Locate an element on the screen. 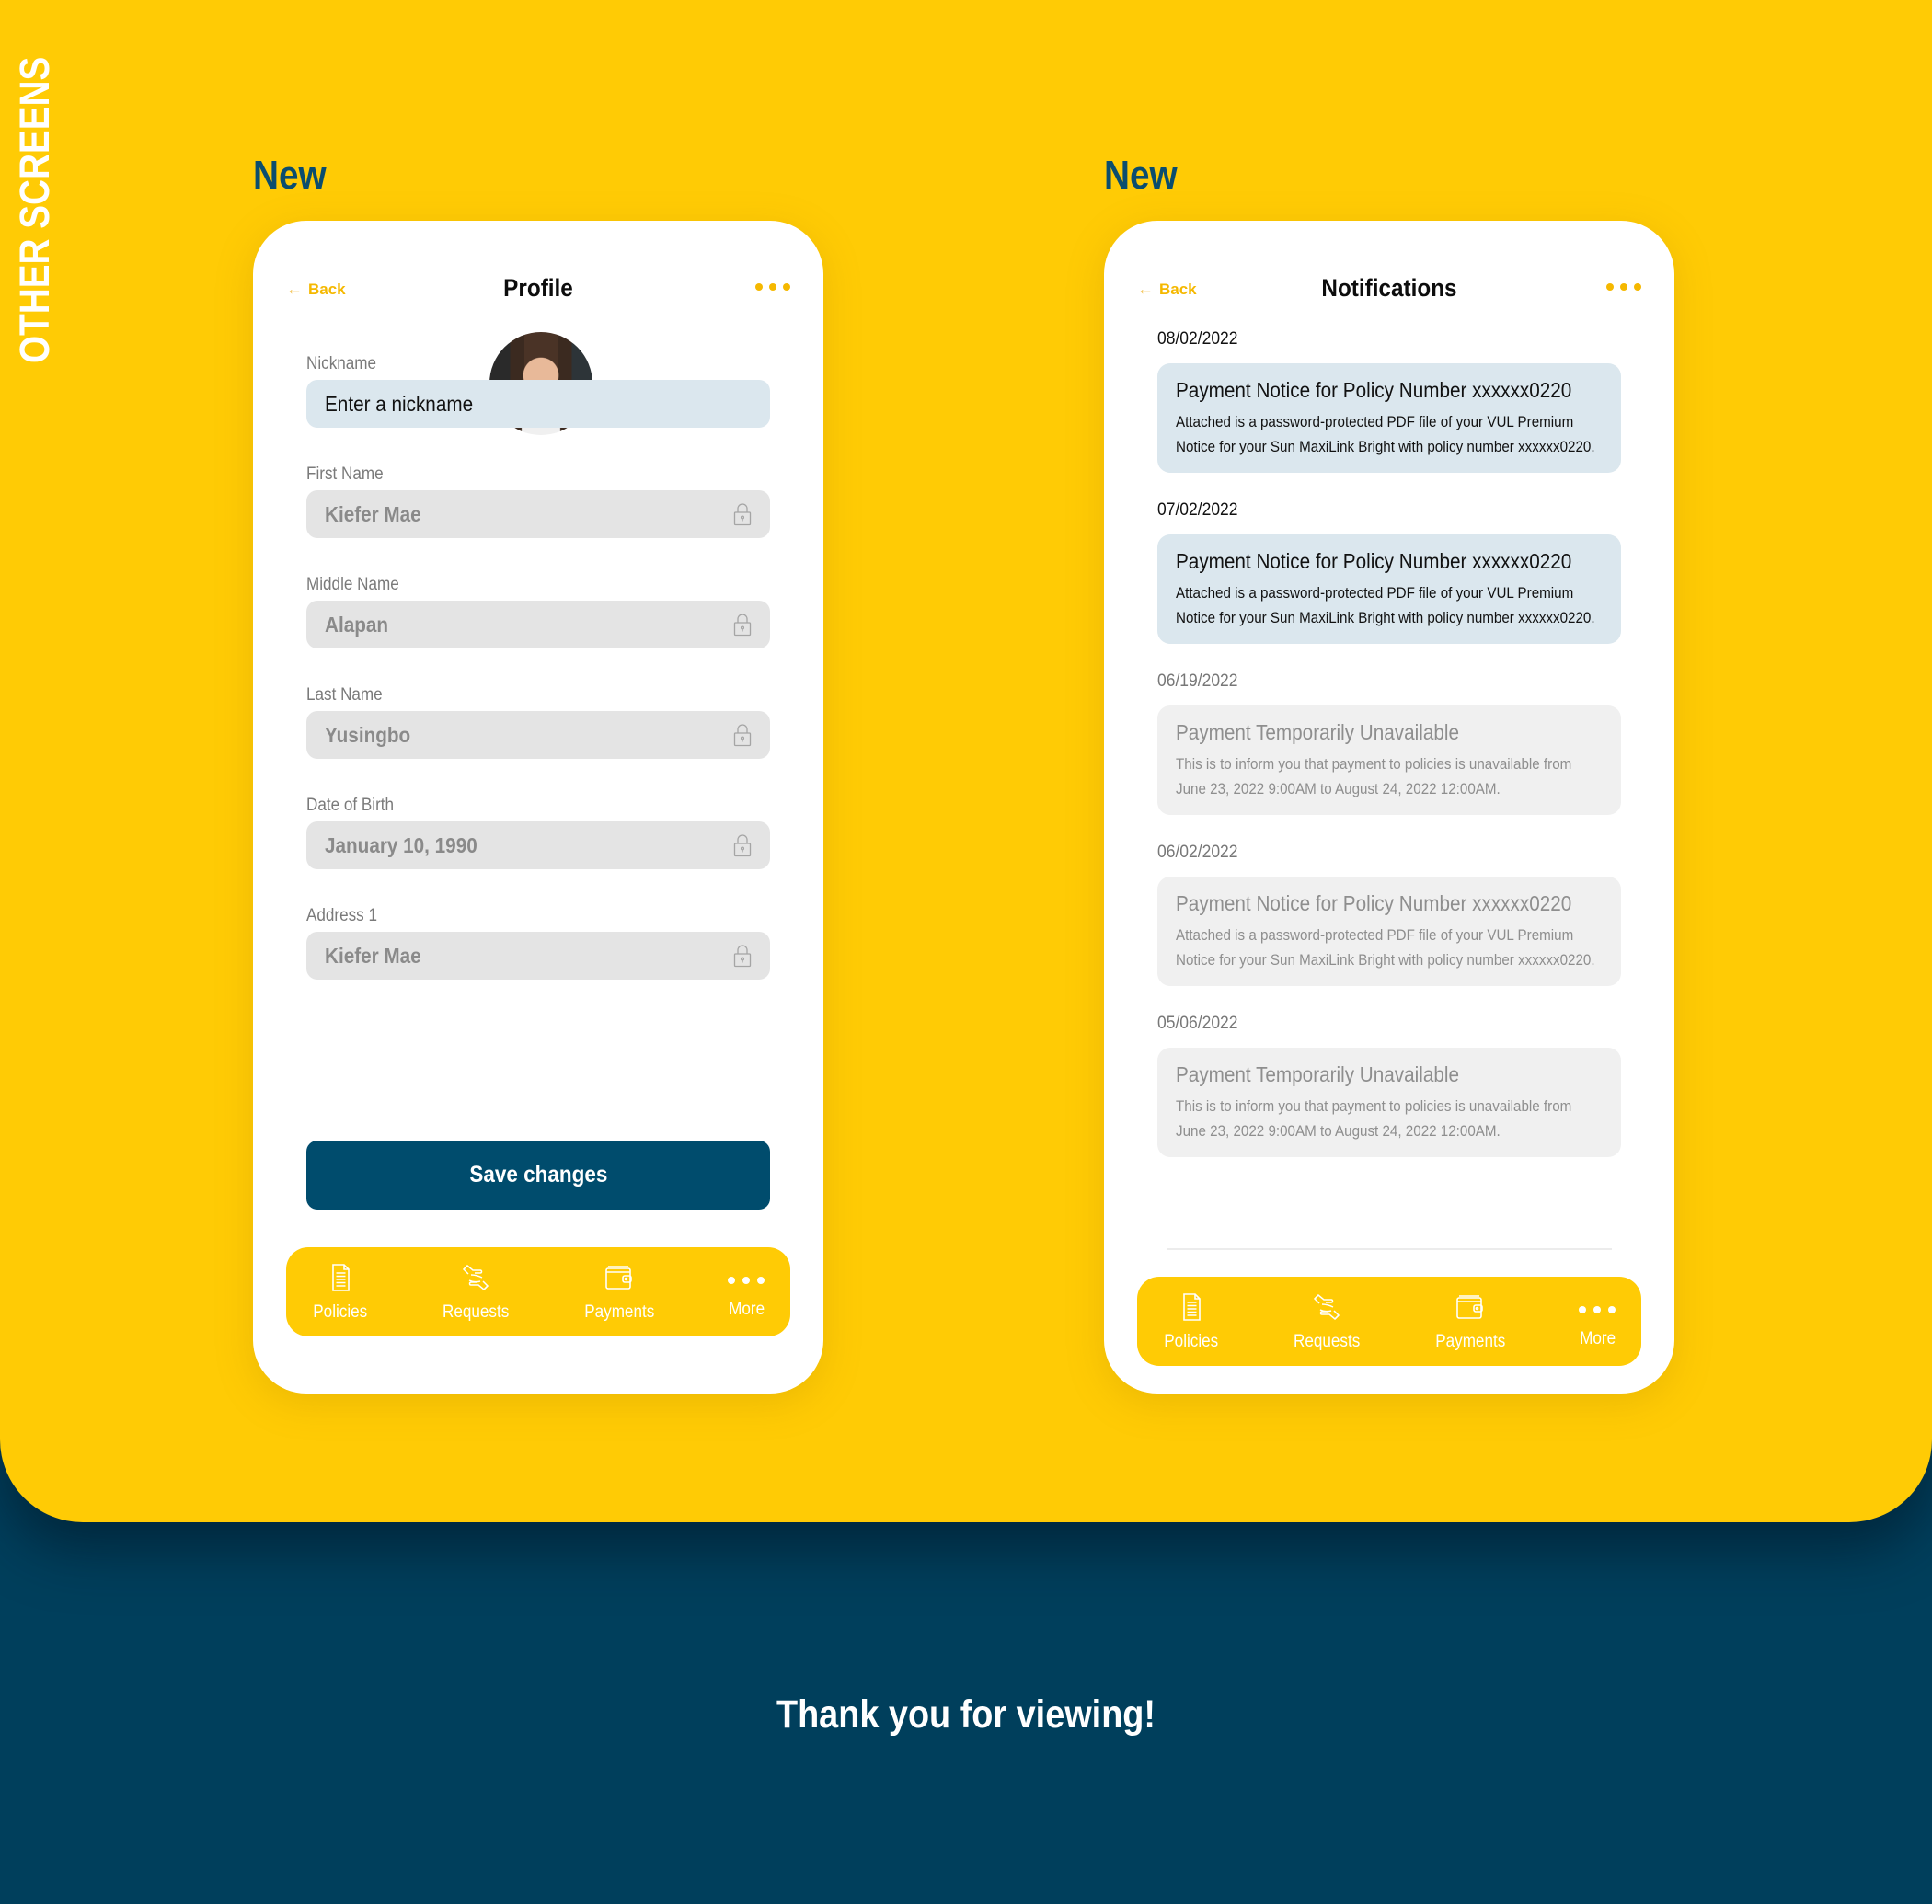  section-title: OTHER SCREENS is located at coordinates (34, 210).